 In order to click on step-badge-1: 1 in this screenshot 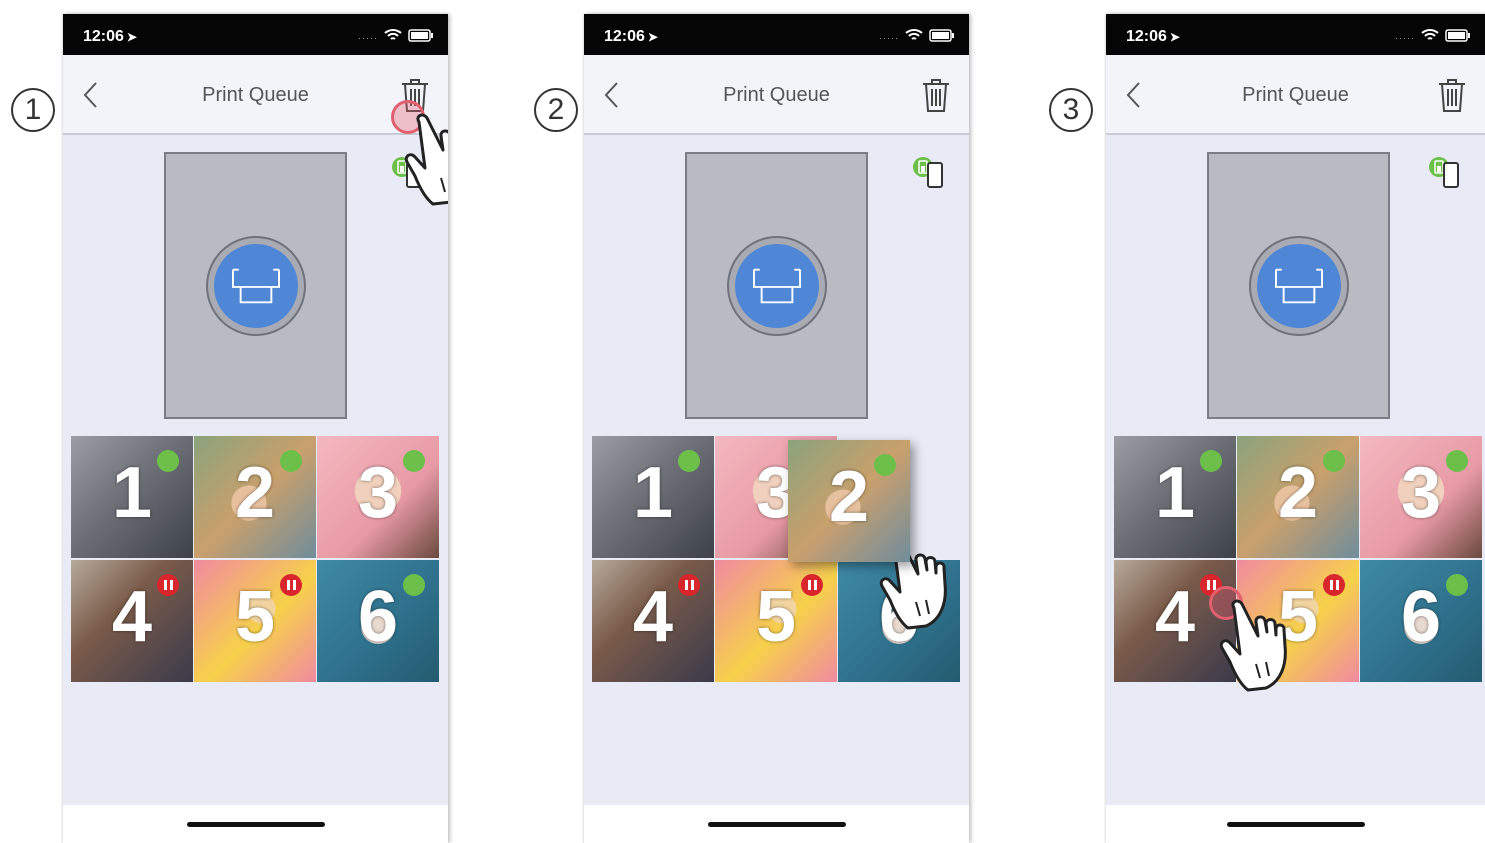, I will do `click(33, 110)`.